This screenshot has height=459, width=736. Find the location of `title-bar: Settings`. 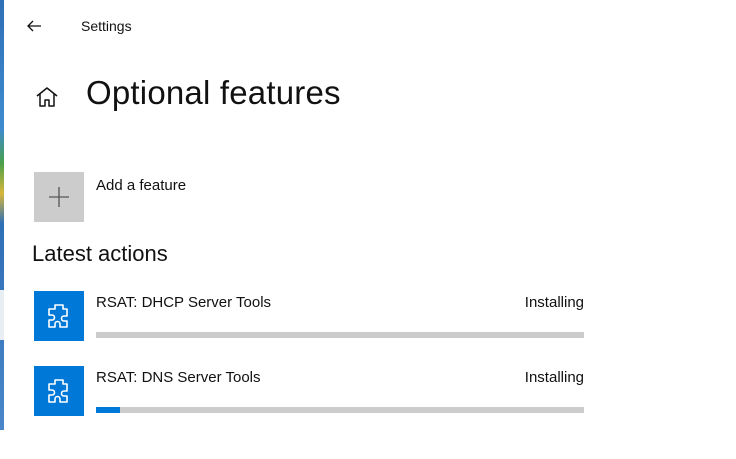

title-bar: Settings is located at coordinates (370, 26).